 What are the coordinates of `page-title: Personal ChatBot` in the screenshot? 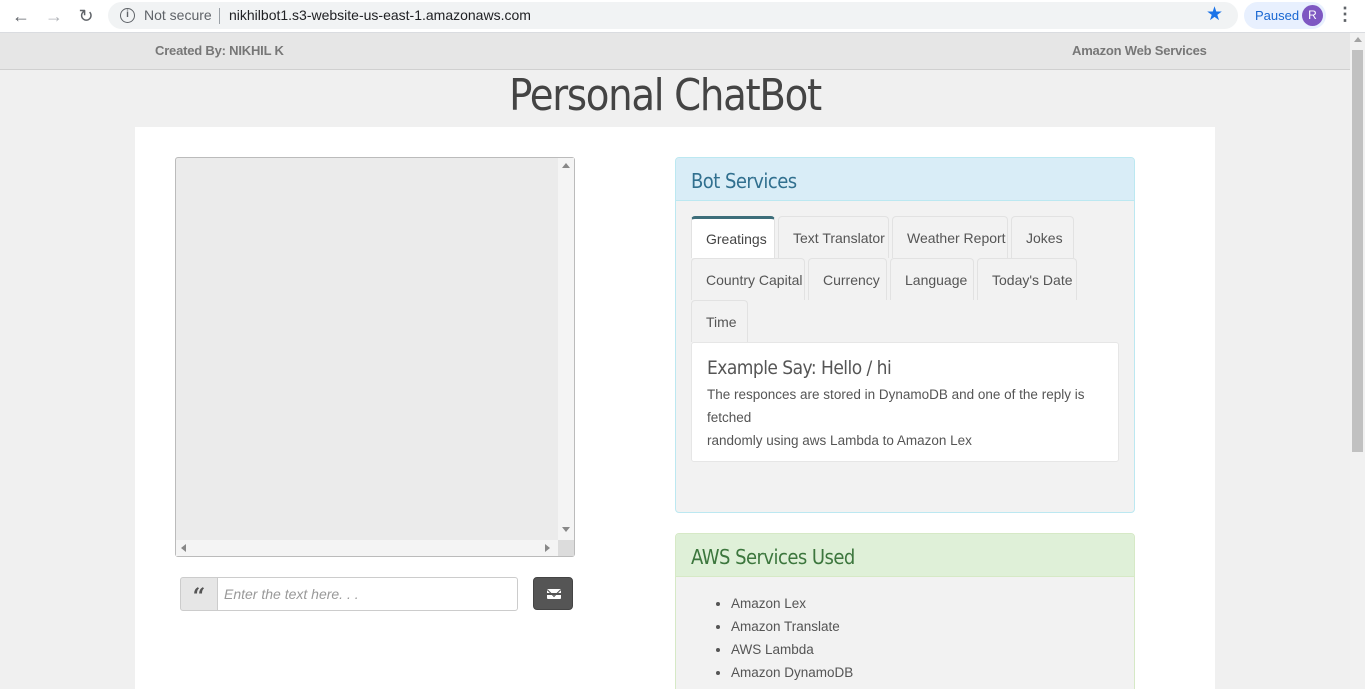 It's located at (665, 95).